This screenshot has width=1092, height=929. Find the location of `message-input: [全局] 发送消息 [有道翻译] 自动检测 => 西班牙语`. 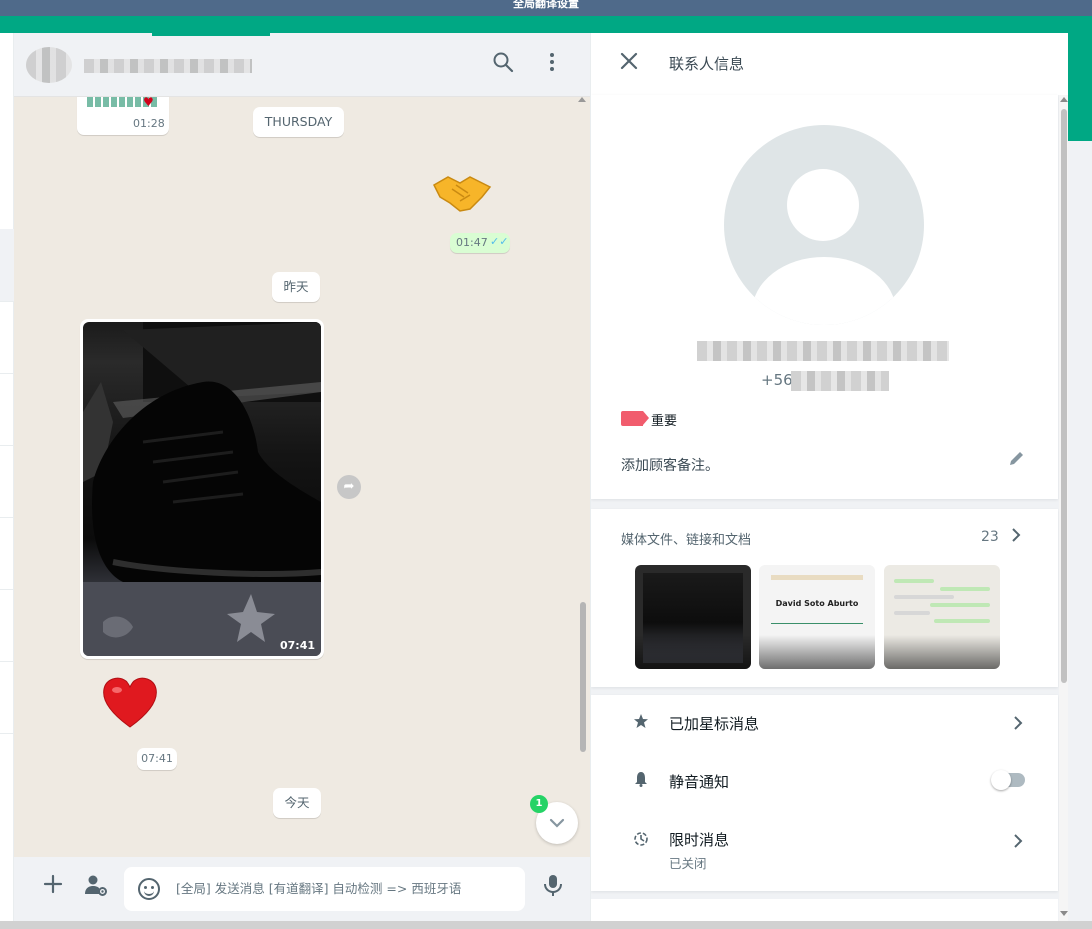

message-input: [全局] 发送消息 [有道翻译] 自动检测 => 西班牙语 is located at coordinates (324, 889).